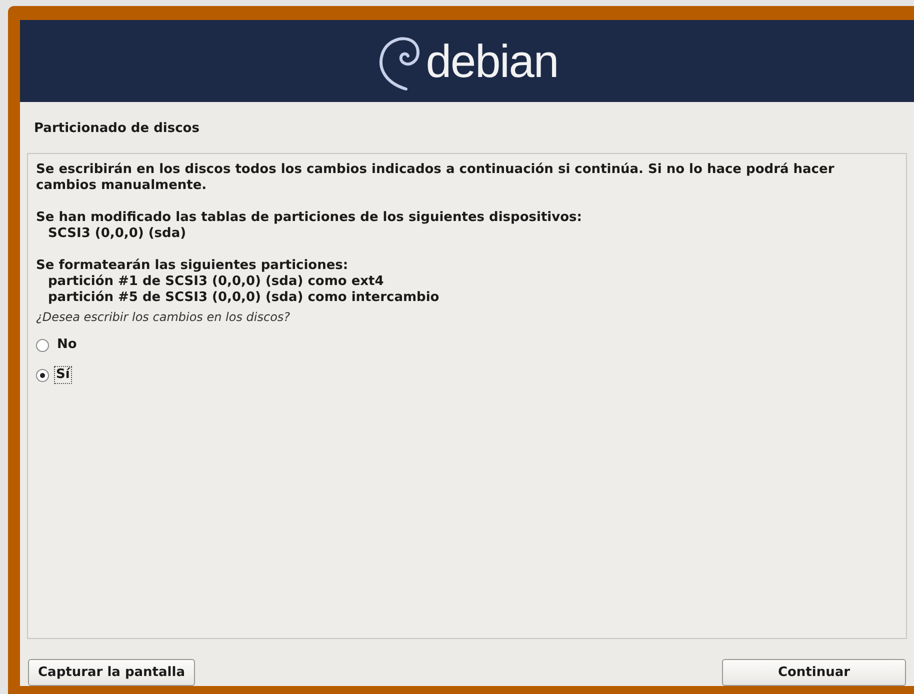 The image size is (914, 694). I want to click on device-line: partición #1 de SCSI3 (0,0,0) (sda) como ext4, so click(215, 282).